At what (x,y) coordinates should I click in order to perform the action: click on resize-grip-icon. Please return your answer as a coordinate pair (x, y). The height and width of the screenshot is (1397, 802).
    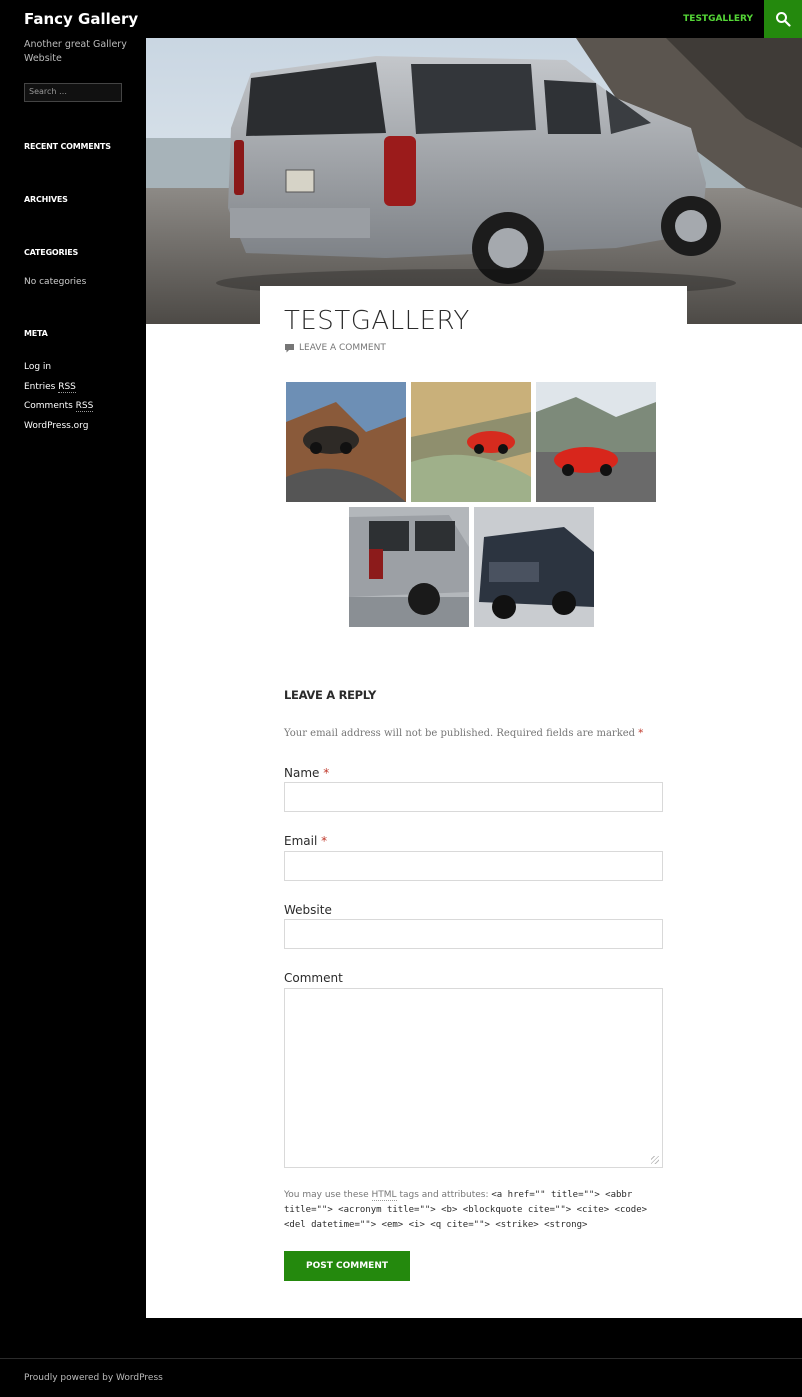
    Looking at the image, I should click on (655, 1160).